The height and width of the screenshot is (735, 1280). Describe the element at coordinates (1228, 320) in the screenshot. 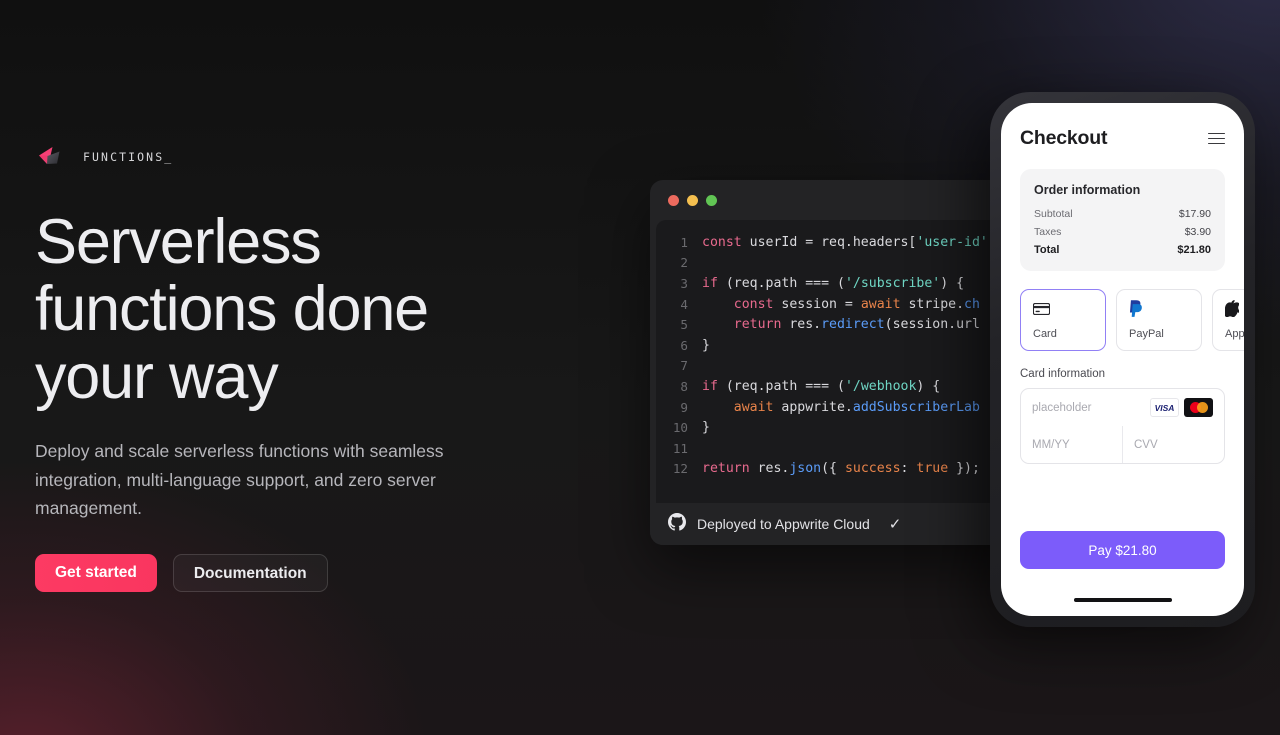

I see `payment-tab-apple: Apple` at that location.